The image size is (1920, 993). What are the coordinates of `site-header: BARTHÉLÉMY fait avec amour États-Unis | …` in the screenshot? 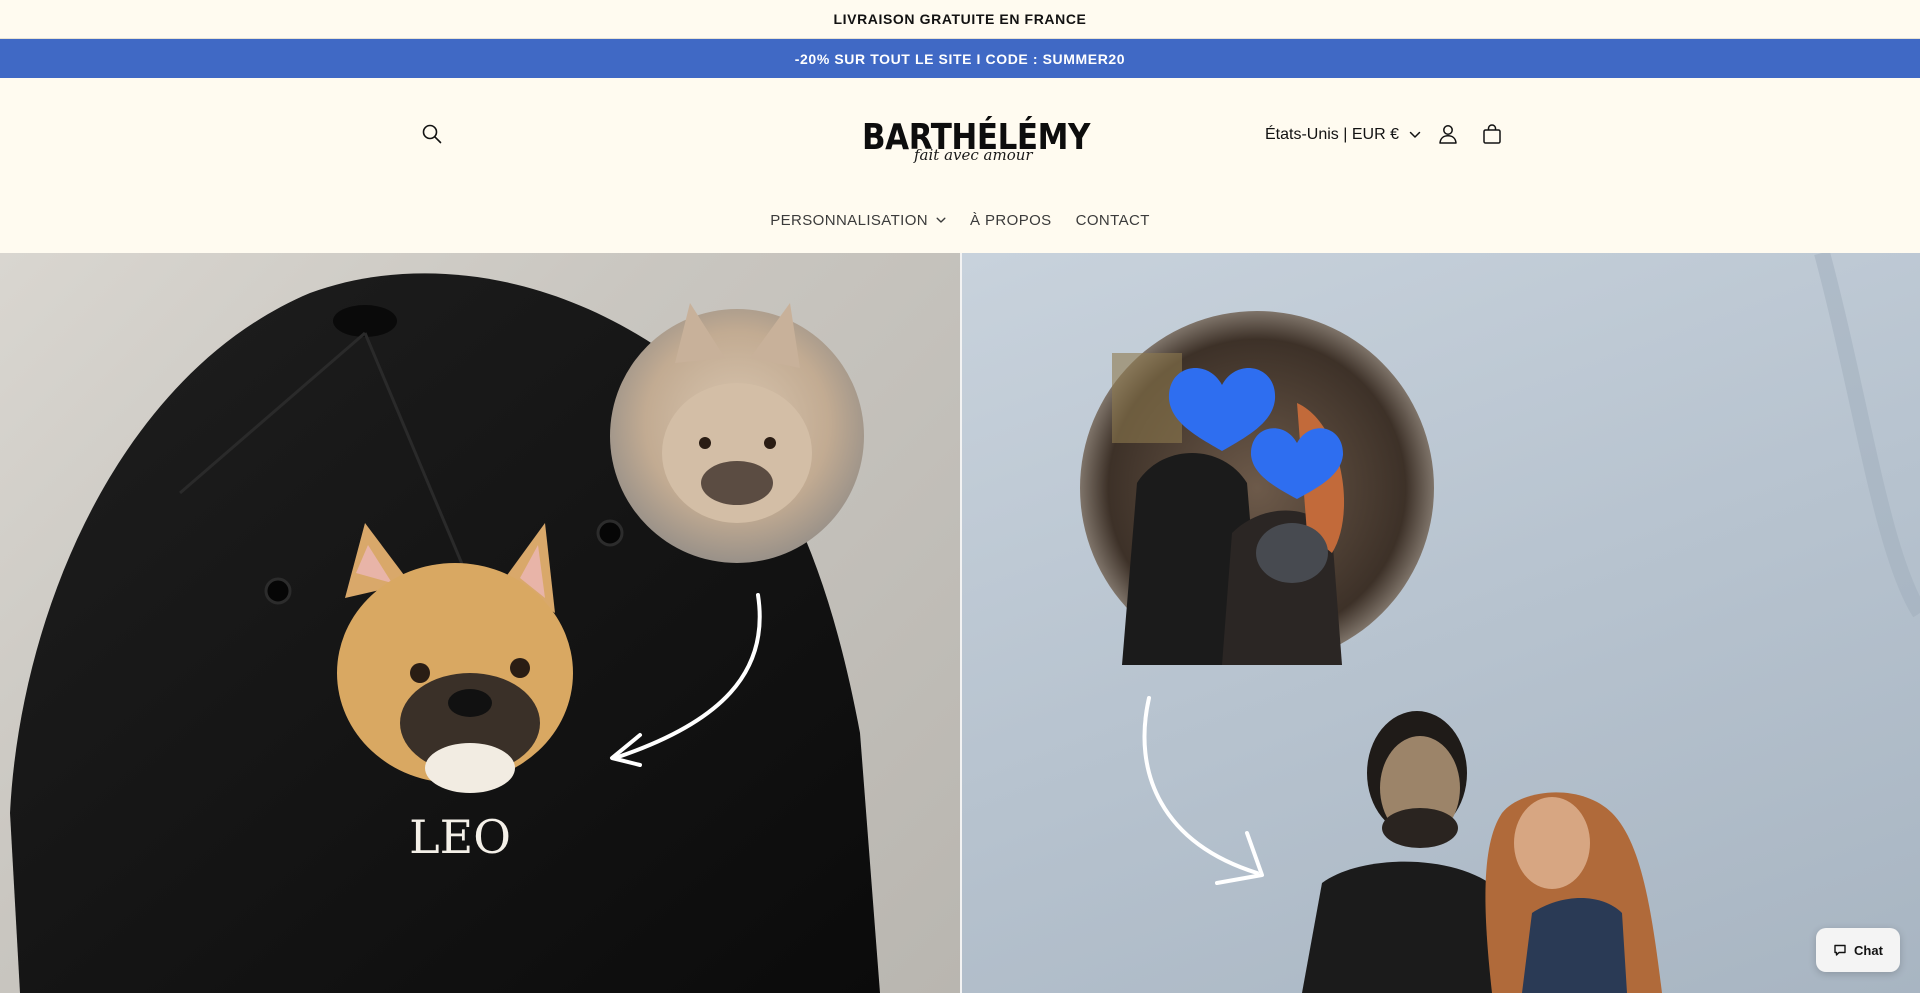 It's located at (960, 139).